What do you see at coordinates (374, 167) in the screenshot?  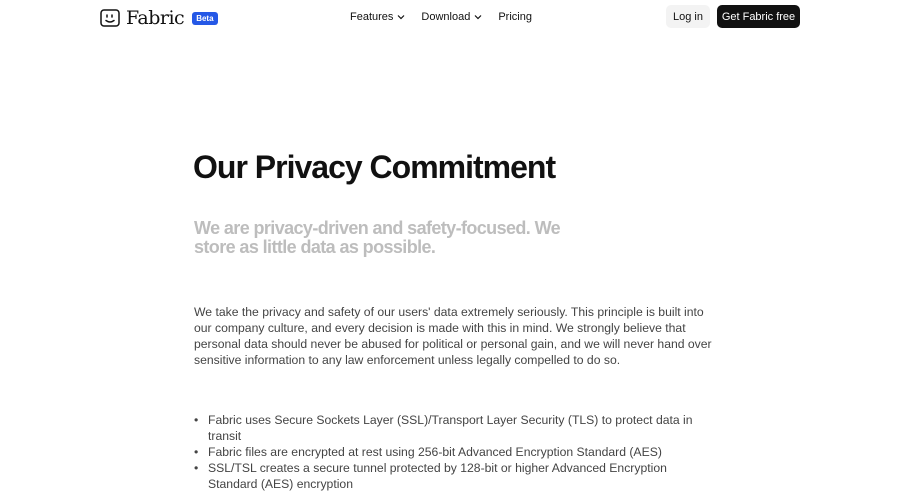 I see `page-title: Our Privacy Commitment` at bounding box center [374, 167].